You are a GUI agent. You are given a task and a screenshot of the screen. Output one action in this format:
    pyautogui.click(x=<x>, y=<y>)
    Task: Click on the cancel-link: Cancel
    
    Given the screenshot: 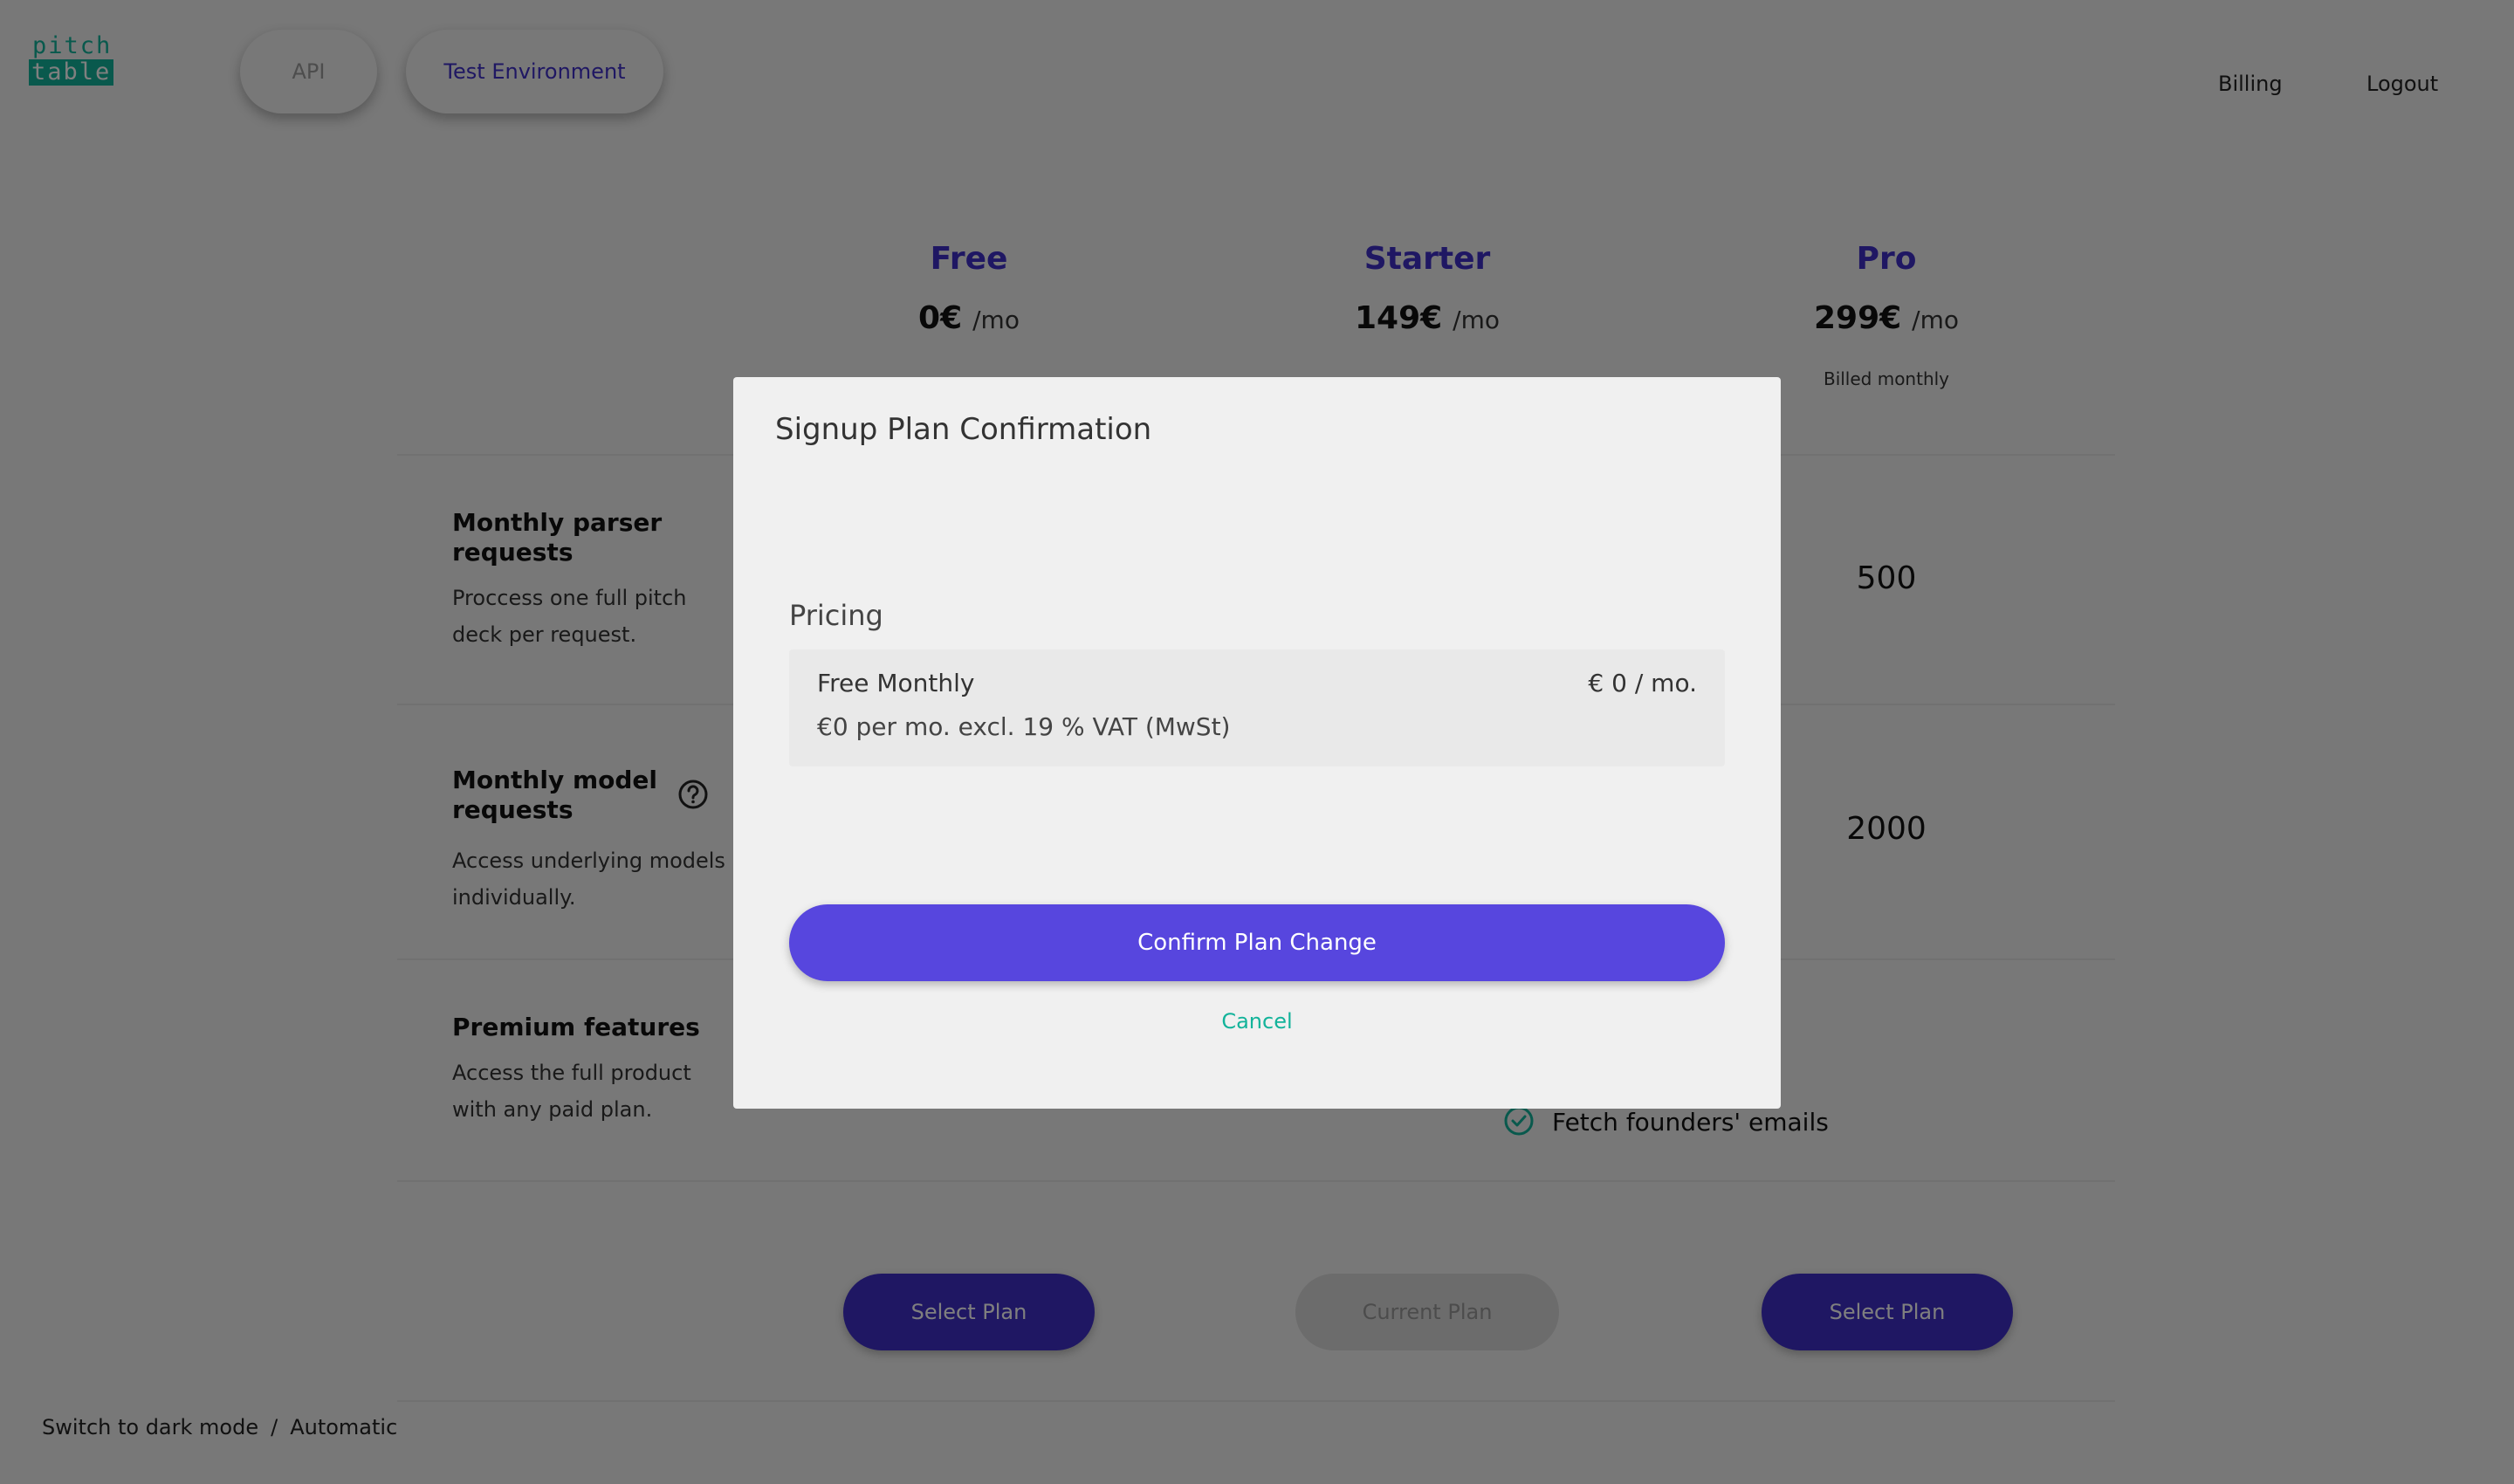 What is the action you would take?
    pyautogui.click(x=1257, y=1022)
    